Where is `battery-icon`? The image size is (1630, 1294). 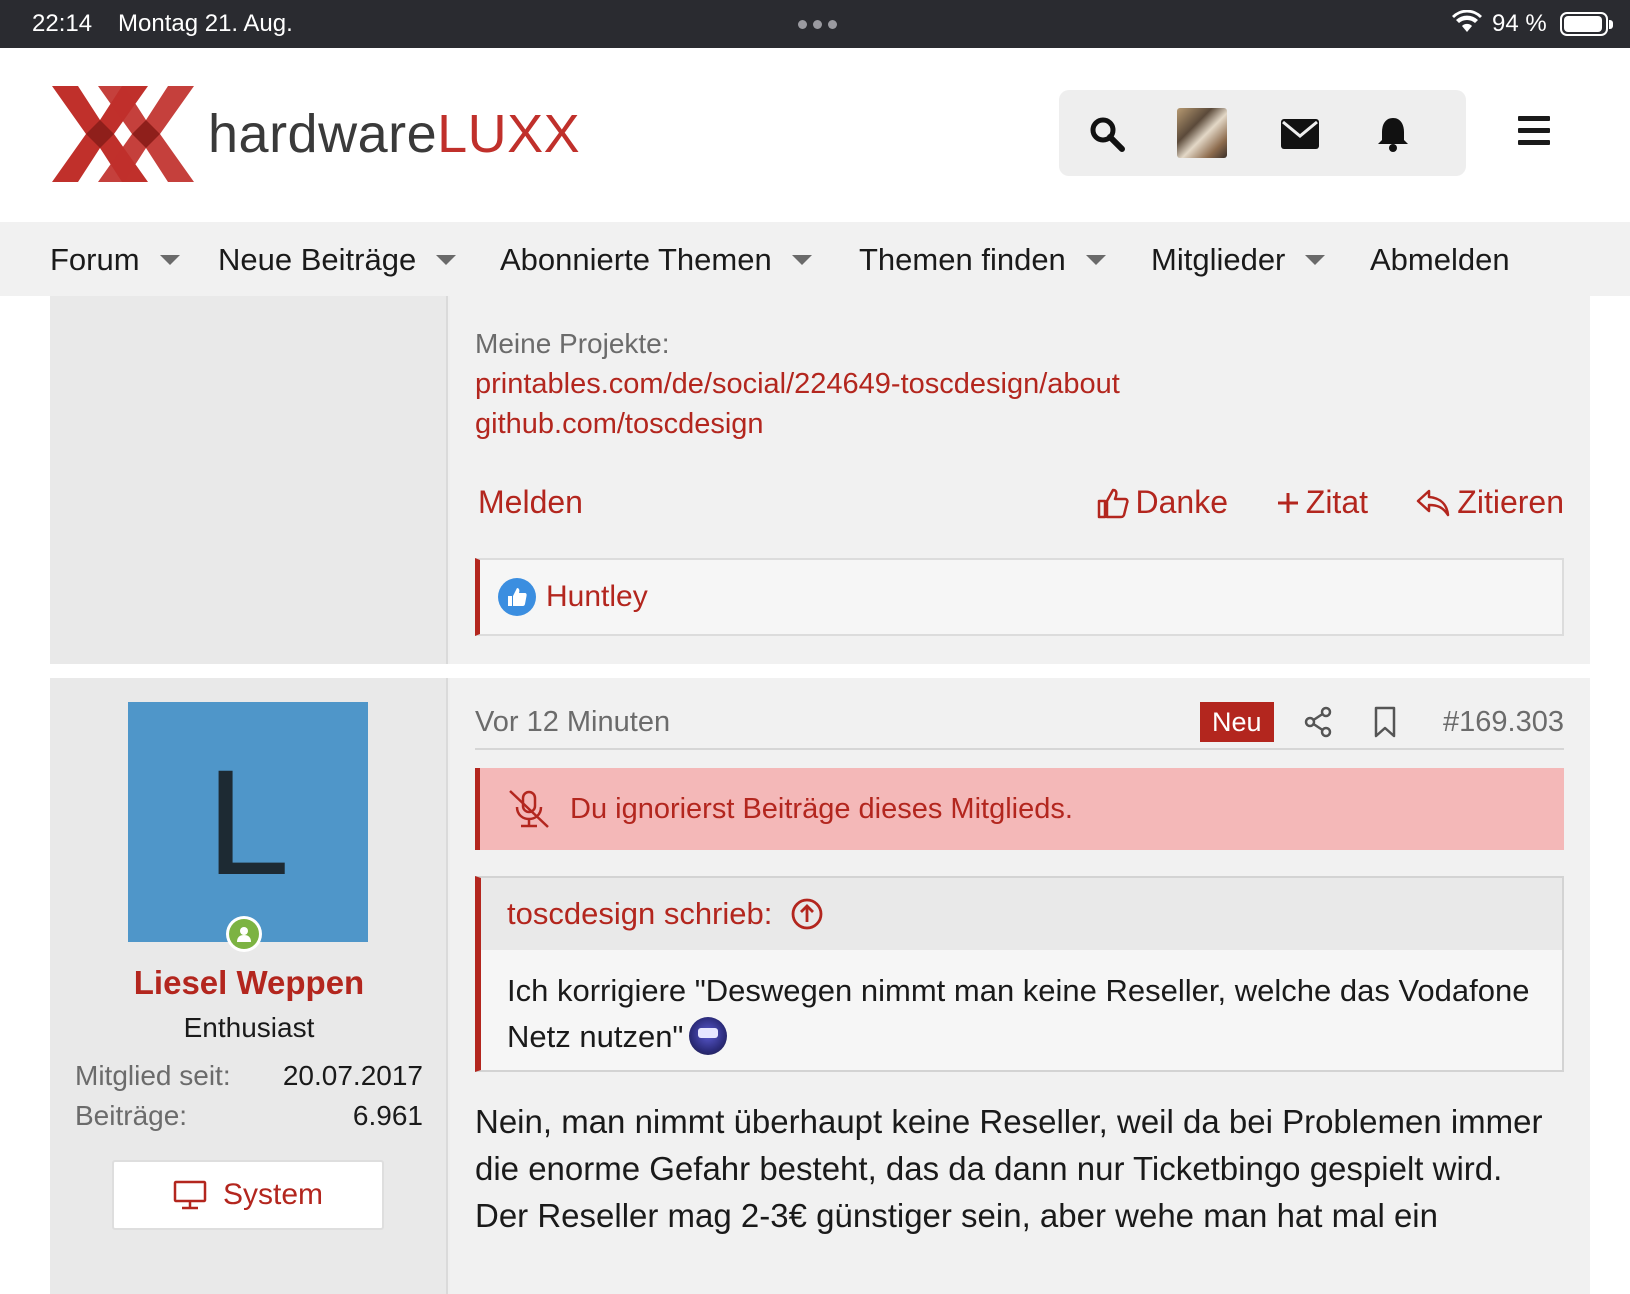
battery-icon is located at coordinates (1586, 24).